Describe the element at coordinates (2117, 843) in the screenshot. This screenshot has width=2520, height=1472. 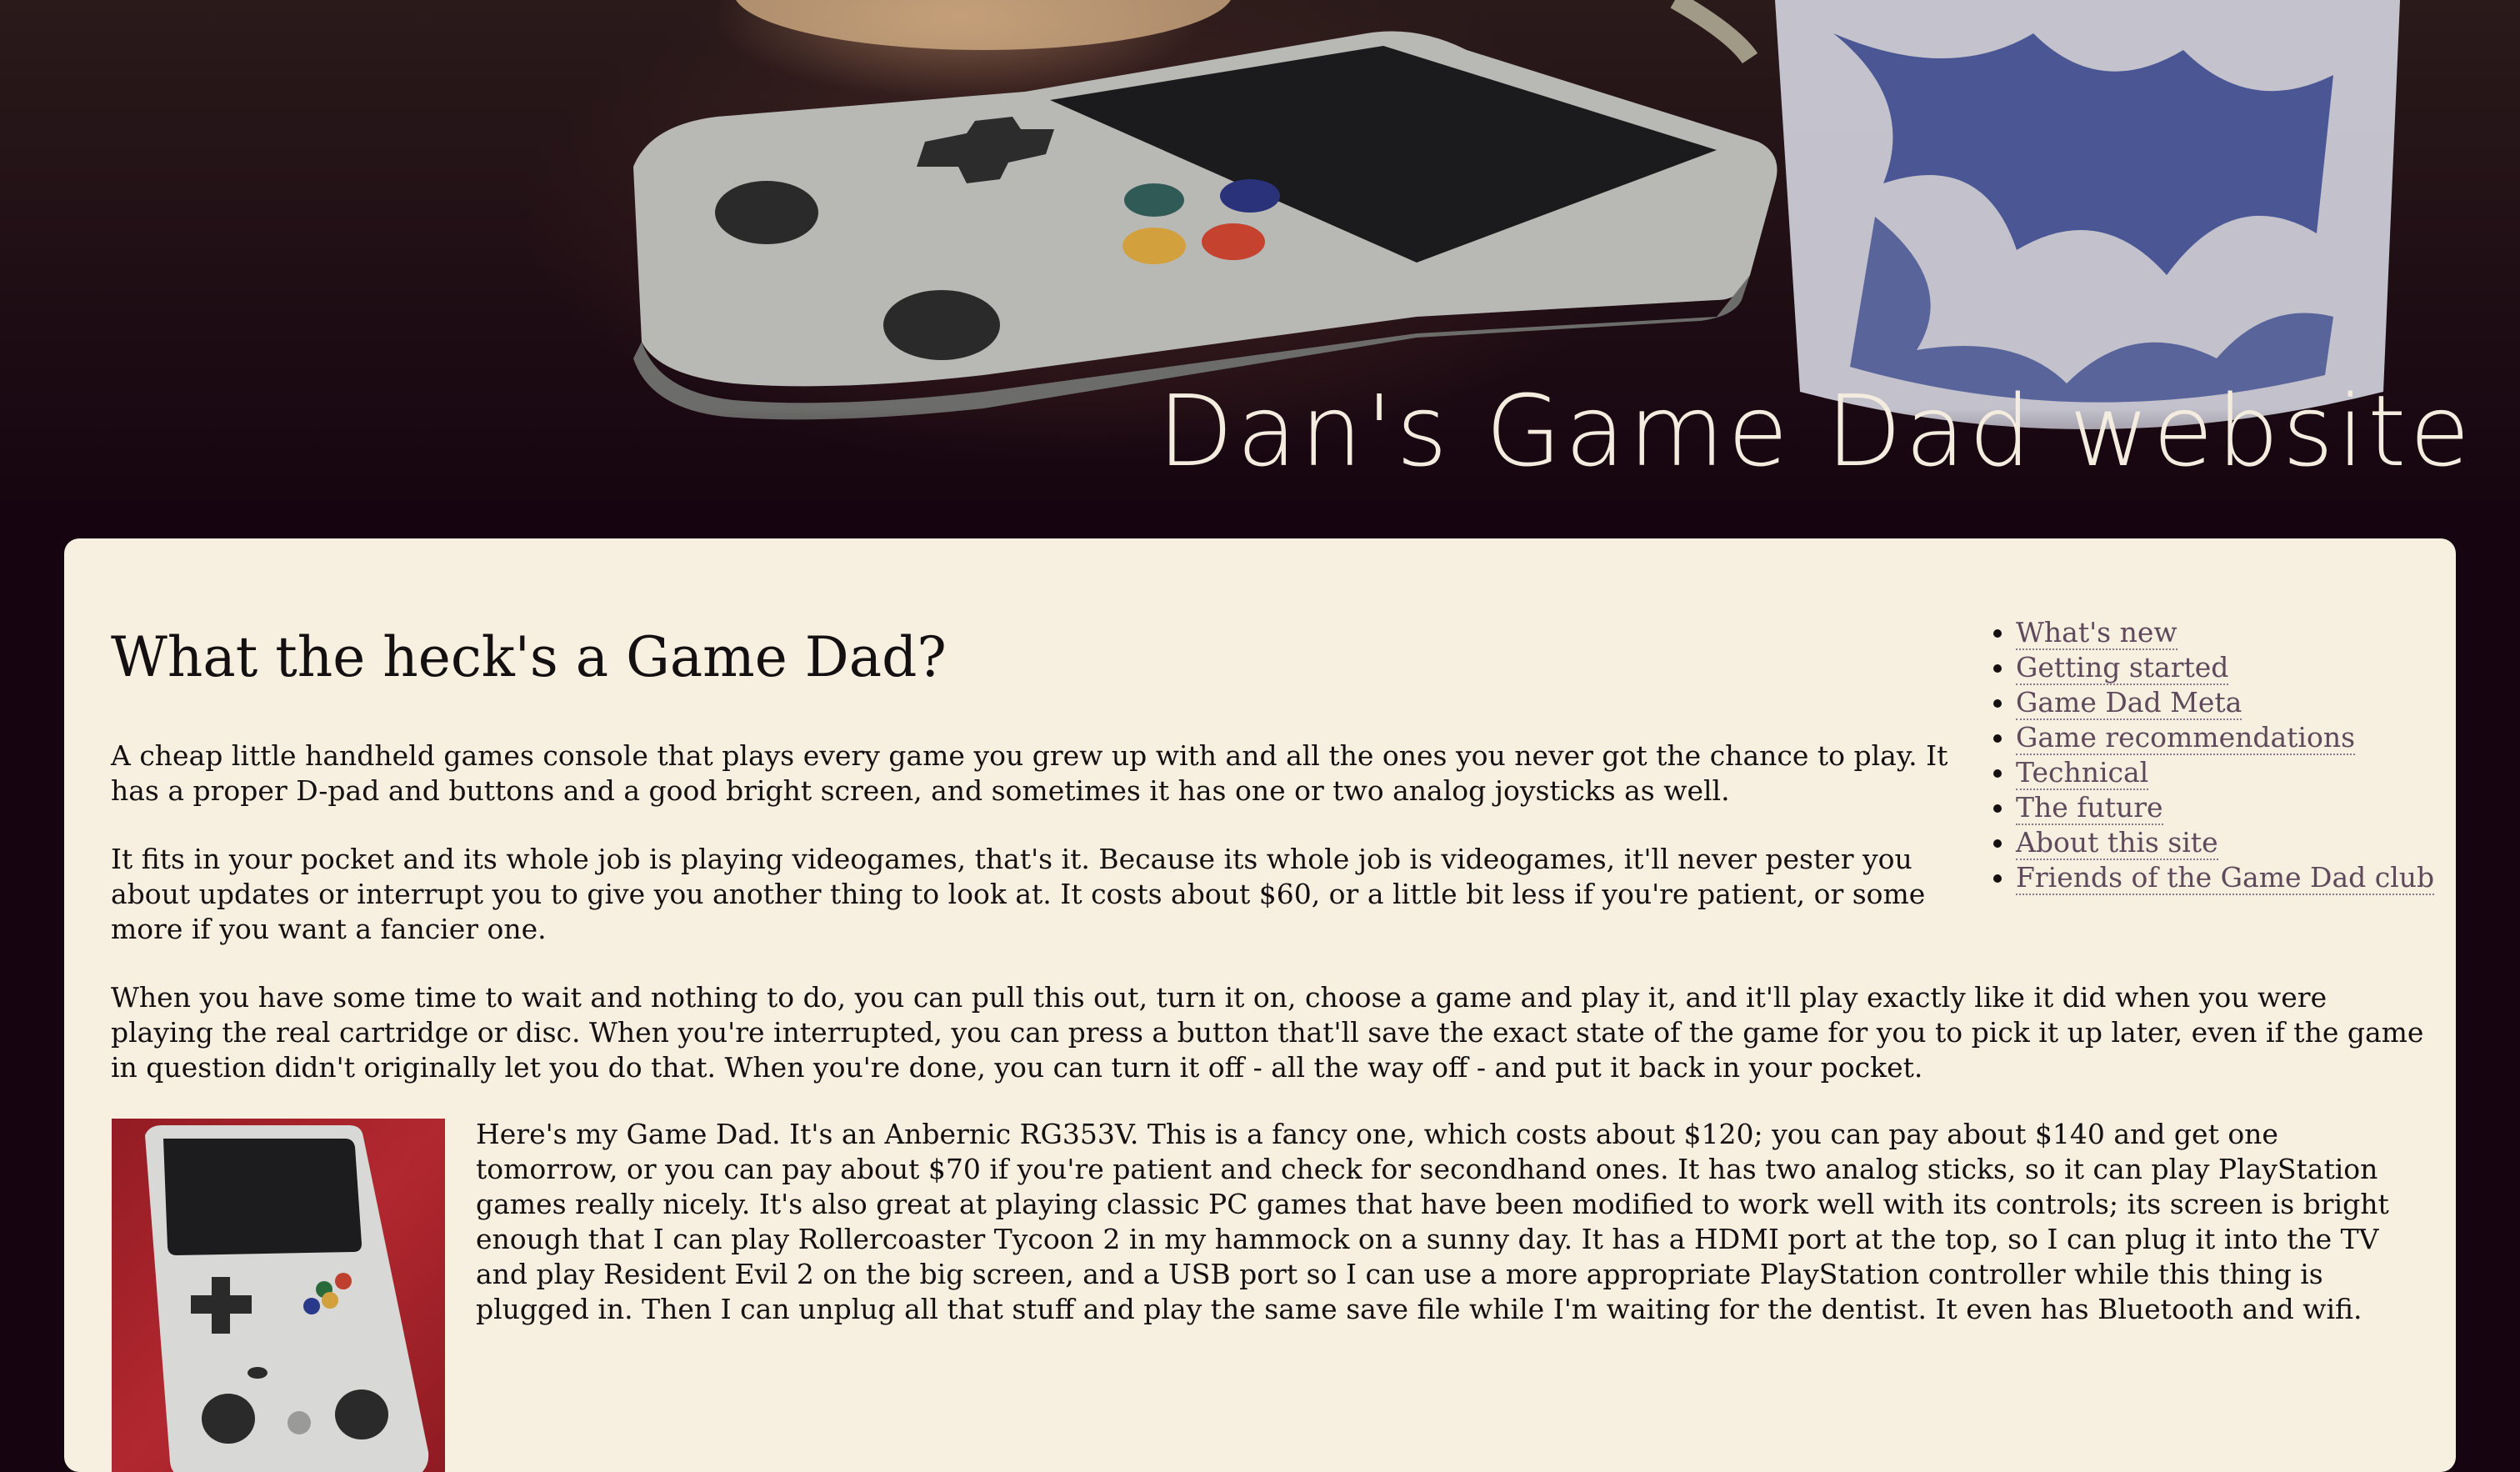
I see `toc-link-about-this-site: About this site` at that location.